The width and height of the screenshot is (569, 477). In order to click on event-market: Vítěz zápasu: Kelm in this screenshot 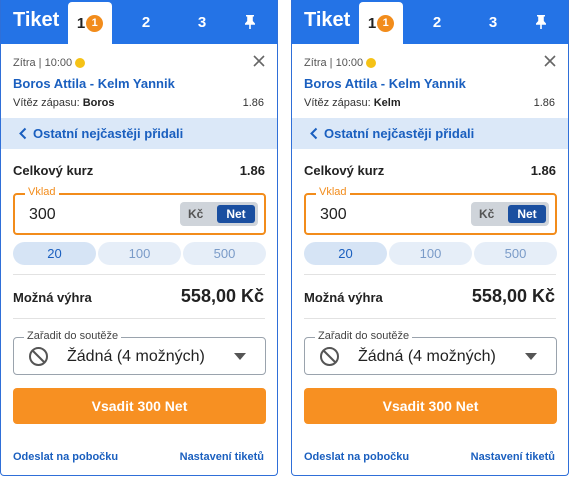, I will do `click(352, 103)`.